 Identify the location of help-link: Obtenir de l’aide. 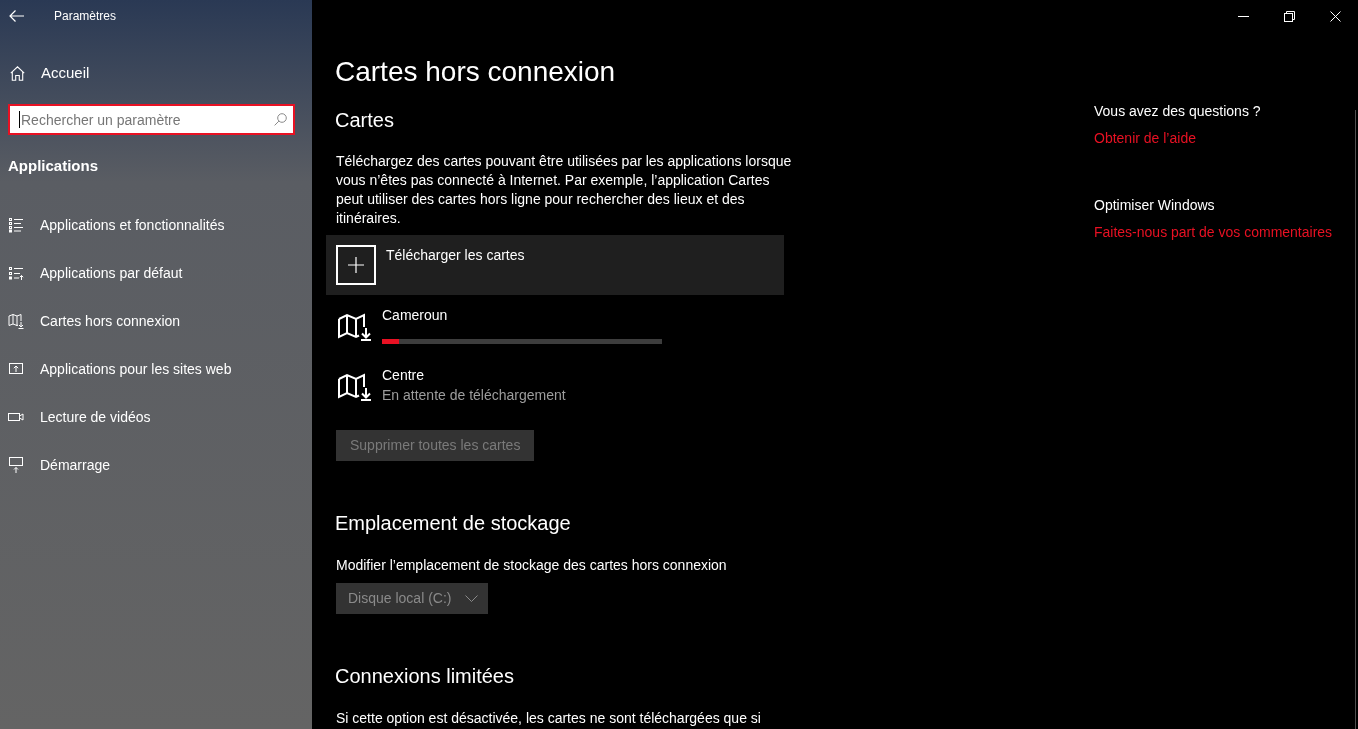
(1145, 138).